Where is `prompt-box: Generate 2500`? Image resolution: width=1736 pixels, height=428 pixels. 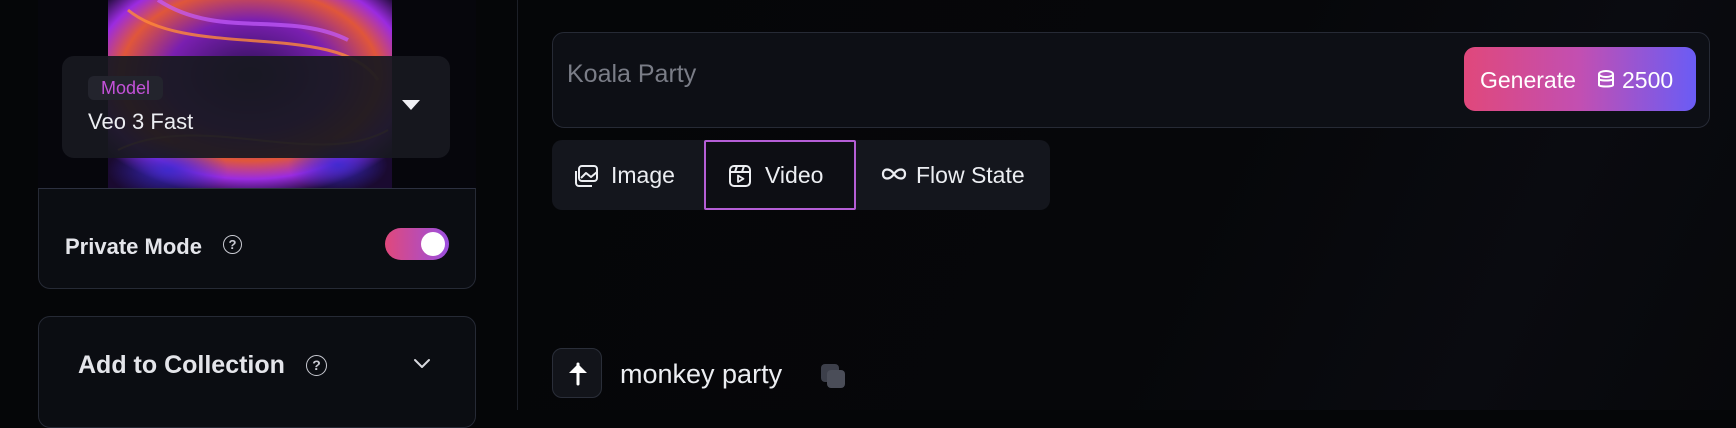 prompt-box: Generate 2500 is located at coordinates (1131, 80).